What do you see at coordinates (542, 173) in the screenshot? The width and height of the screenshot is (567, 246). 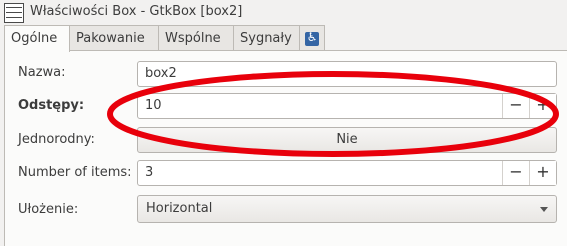 I see `items-increment-button: +` at bounding box center [542, 173].